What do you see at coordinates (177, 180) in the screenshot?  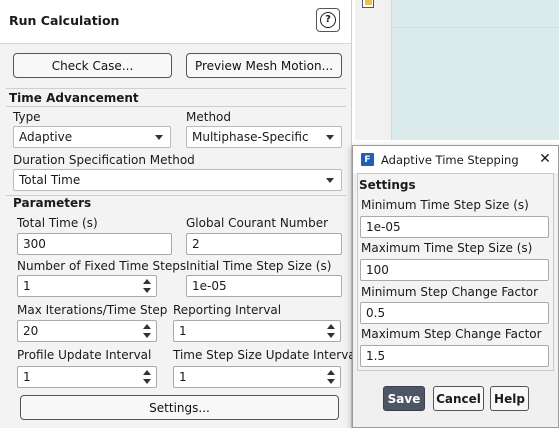 I see `duration-method-dropdown: Total Time` at bounding box center [177, 180].